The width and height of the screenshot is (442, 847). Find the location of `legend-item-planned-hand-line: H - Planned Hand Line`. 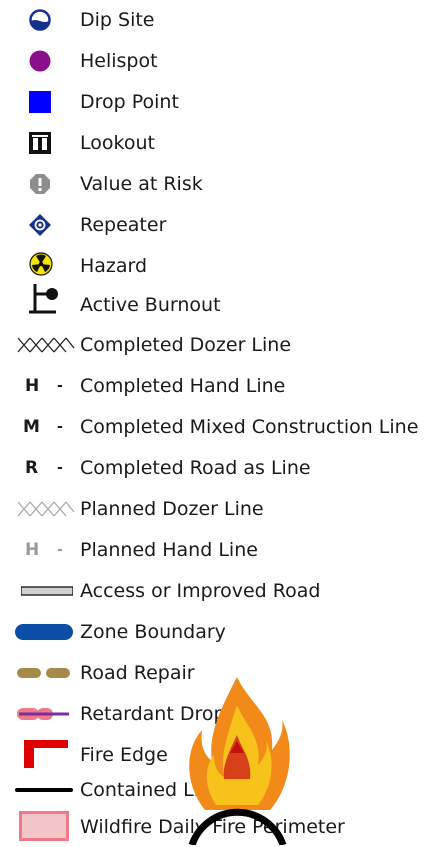

legend-item-planned-hand-line: H - Planned Hand Line is located at coordinates (221, 550).